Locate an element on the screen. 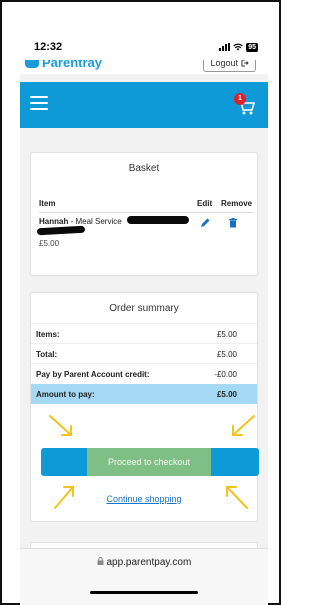 This screenshot has width=320, height=605. cart-button: 1 is located at coordinates (245, 104).